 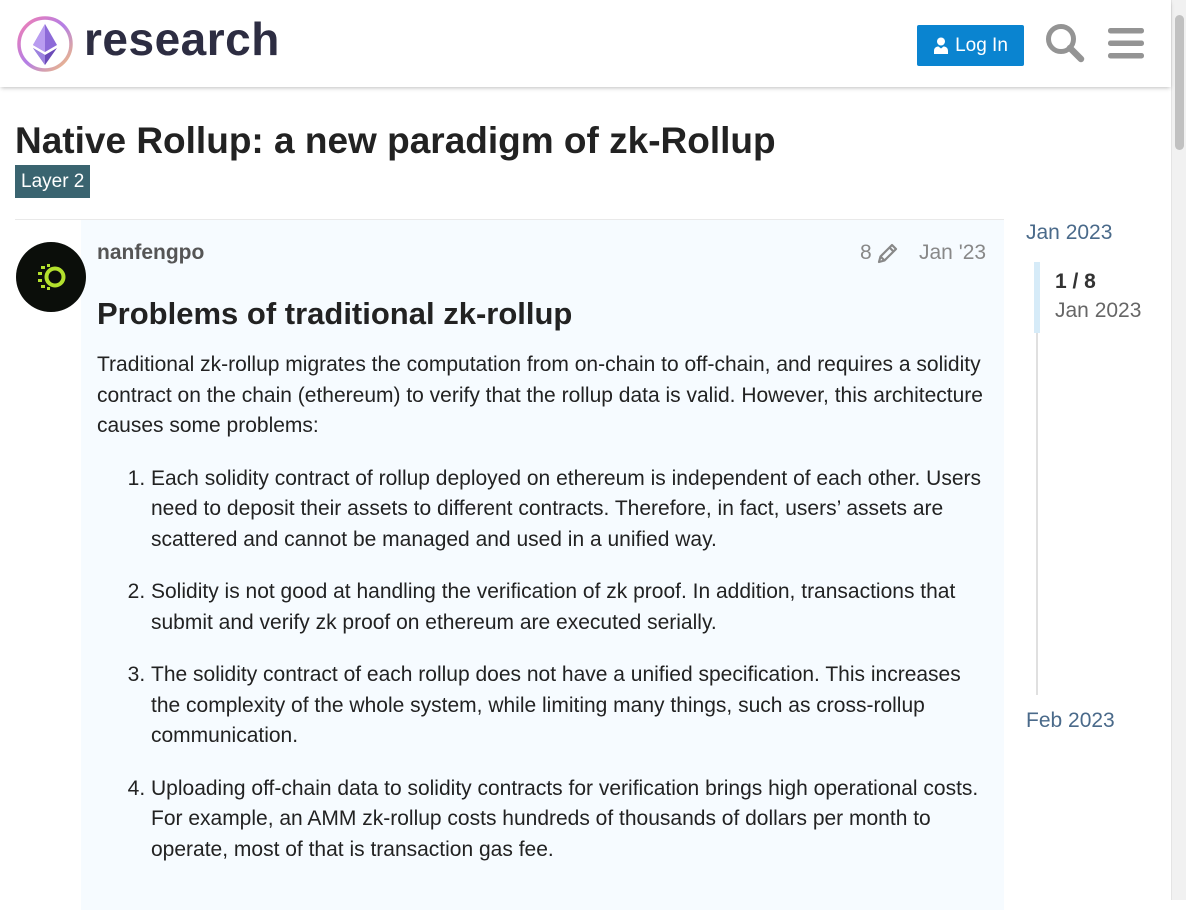 I want to click on post-username: nanfengpo, so click(x=150, y=253).